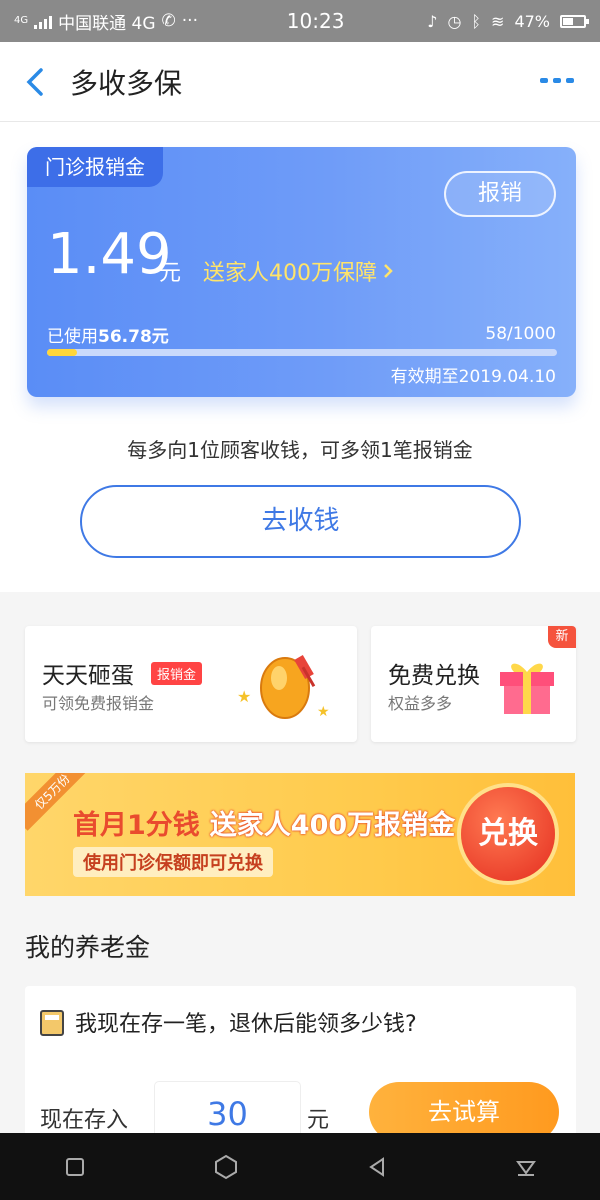 The image size is (600, 1200). What do you see at coordinates (527, 688) in the screenshot?
I see `gift-icon` at bounding box center [527, 688].